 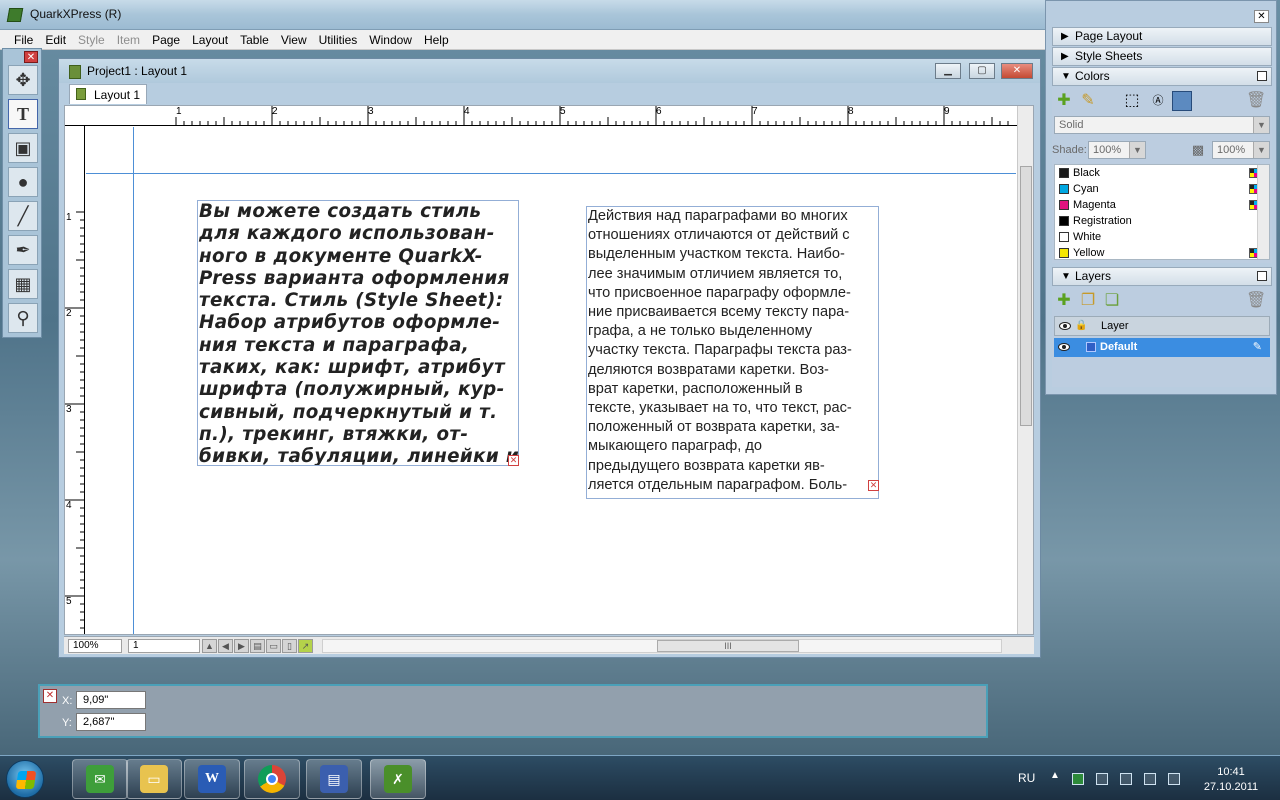 I want to click on export-icon: ↗, so click(x=305, y=646).